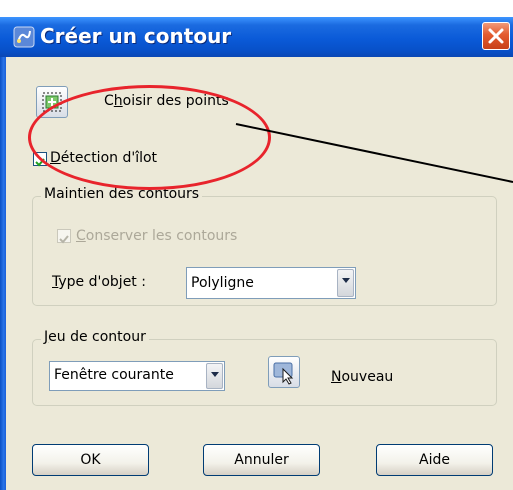  What do you see at coordinates (149, 137) in the screenshot?
I see `annotation-ellipse` at bounding box center [149, 137].